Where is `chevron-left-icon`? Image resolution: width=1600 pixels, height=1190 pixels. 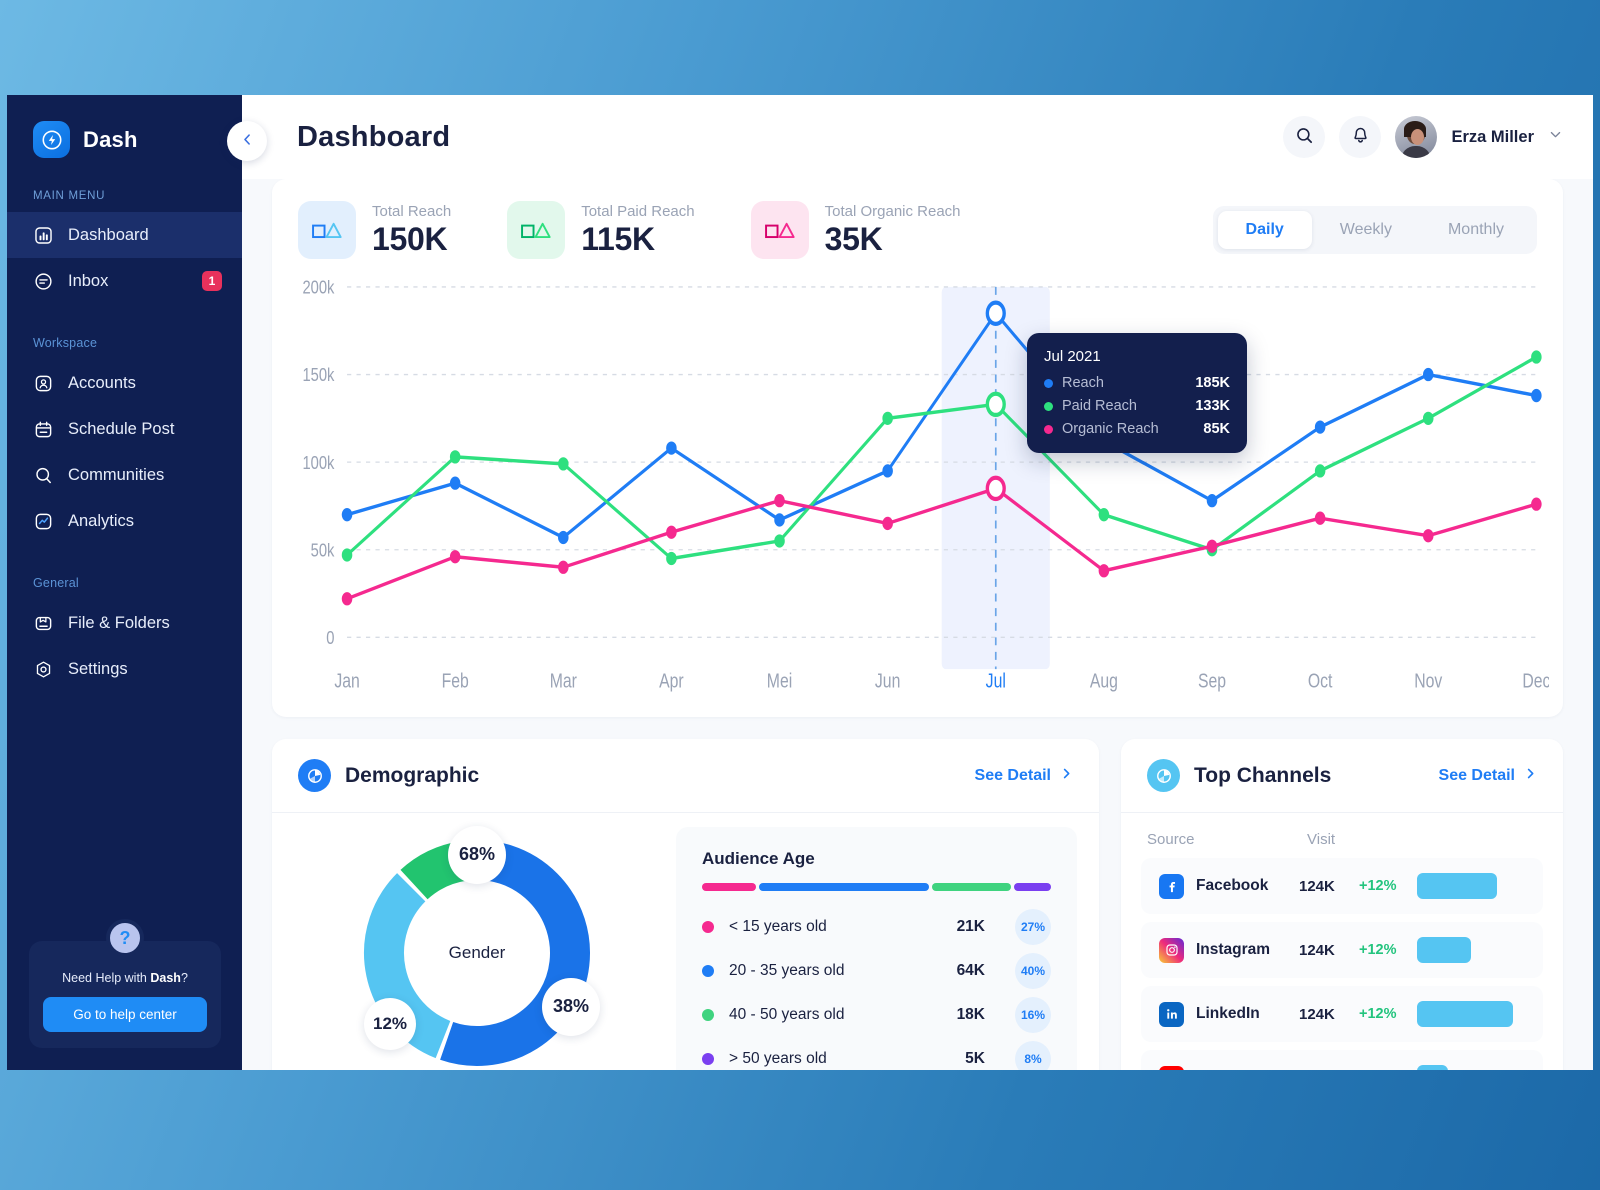
chevron-left-icon is located at coordinates (247, 141).